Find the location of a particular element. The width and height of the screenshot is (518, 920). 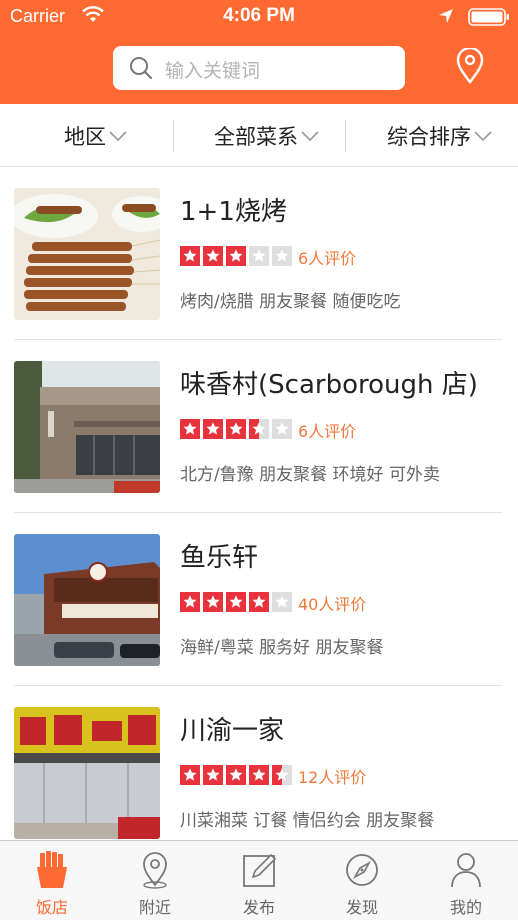

restaurant-tags: 川菜湘菜 订餐 情侣约会 朋友聚餐 is located at coordinates (307, 821).